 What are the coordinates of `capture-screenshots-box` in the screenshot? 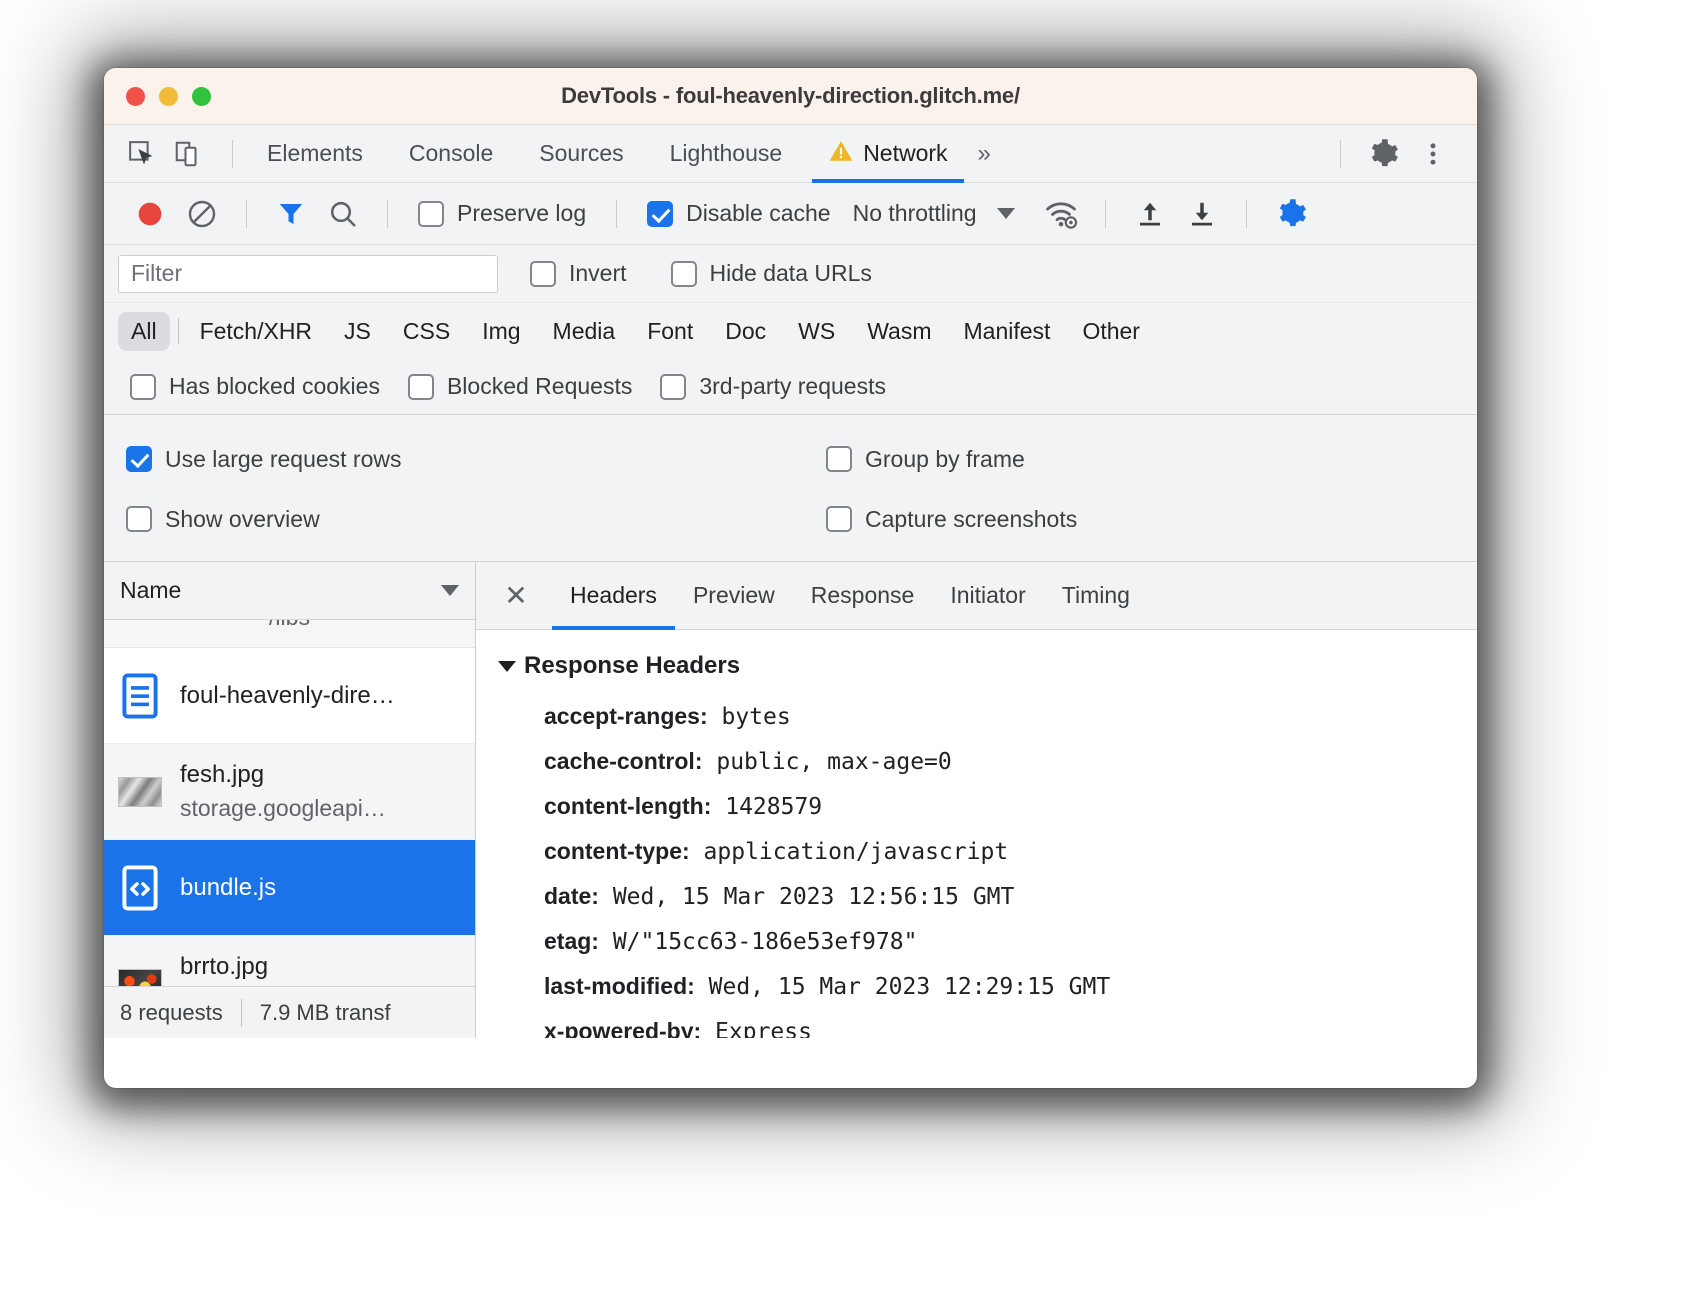 It's located at (839, 519).